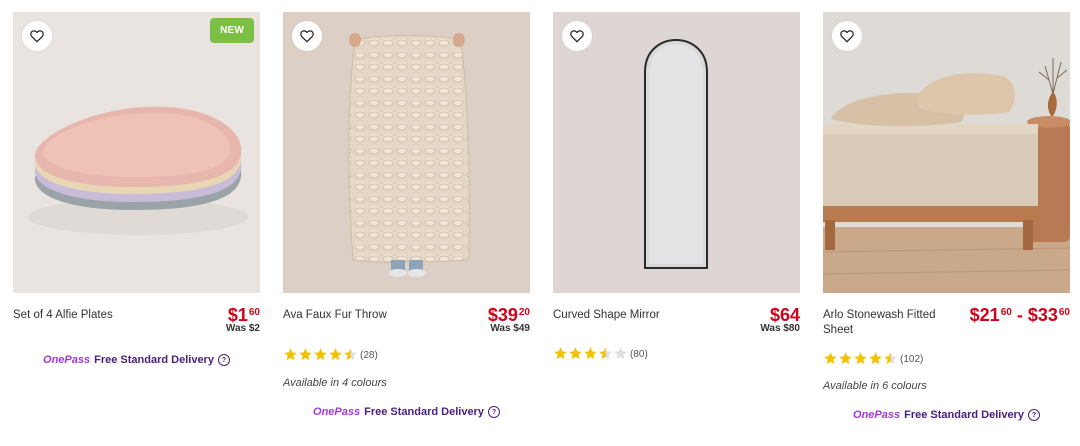 This screenshot has height=446, width=1080. Describe the element at coordinates (912, 359) in the screenshot. I see `rating-count: (102)` at that location.